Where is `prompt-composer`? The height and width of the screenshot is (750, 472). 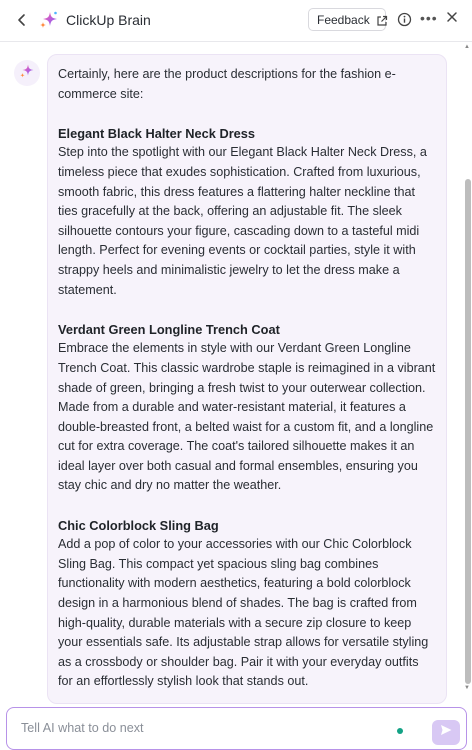 prompt-composer is located at coordinates (236, 728).